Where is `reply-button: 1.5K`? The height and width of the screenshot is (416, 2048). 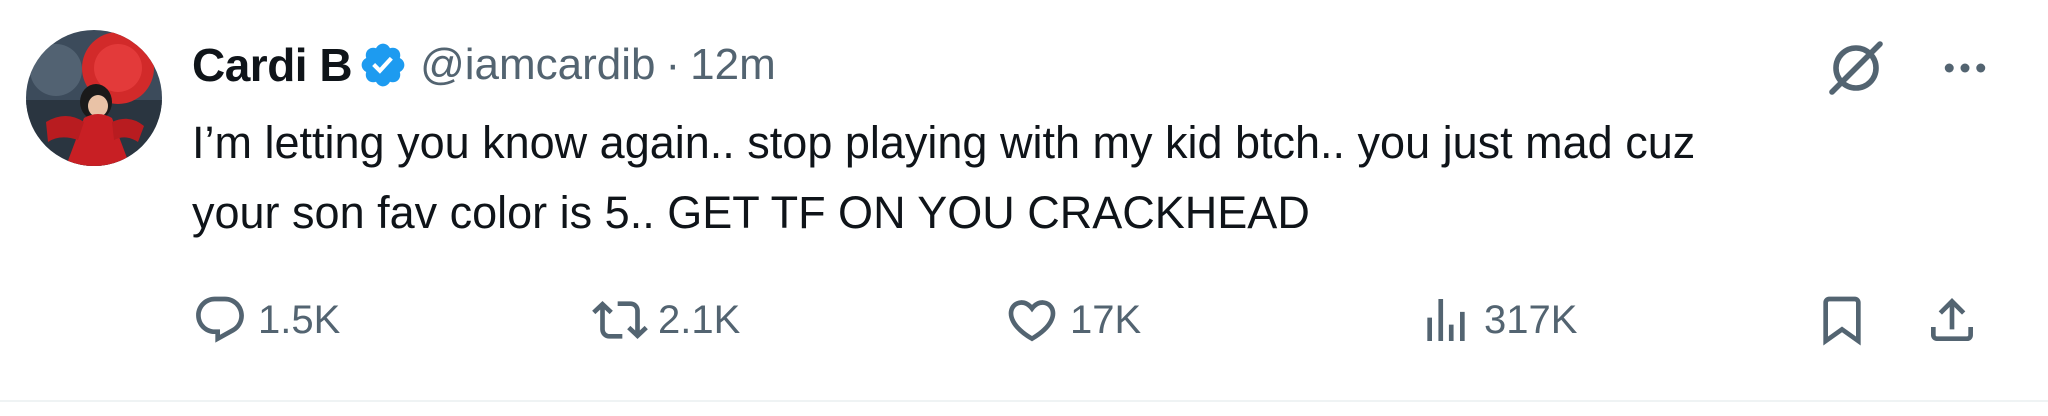 reply-button: 1.5K is located at coordinates (266, 320).